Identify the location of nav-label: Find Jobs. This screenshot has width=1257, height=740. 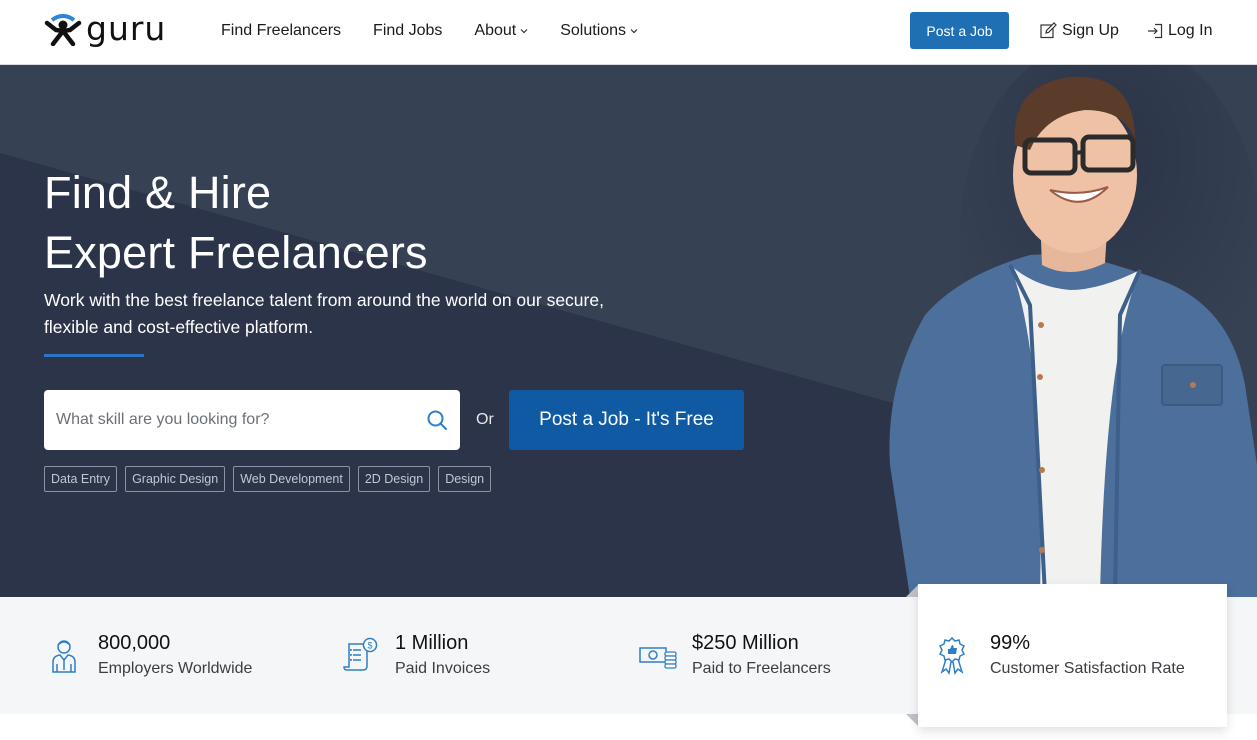
(408, 30).